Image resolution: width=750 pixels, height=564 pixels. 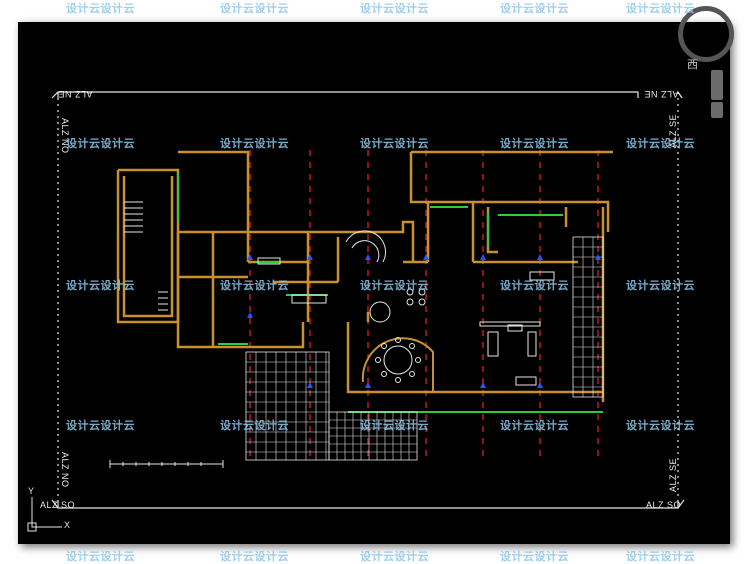 What do you see at coordinates (166, 464) in the screenshot?
I see `scale-bar` at bounding box center [166, 464].